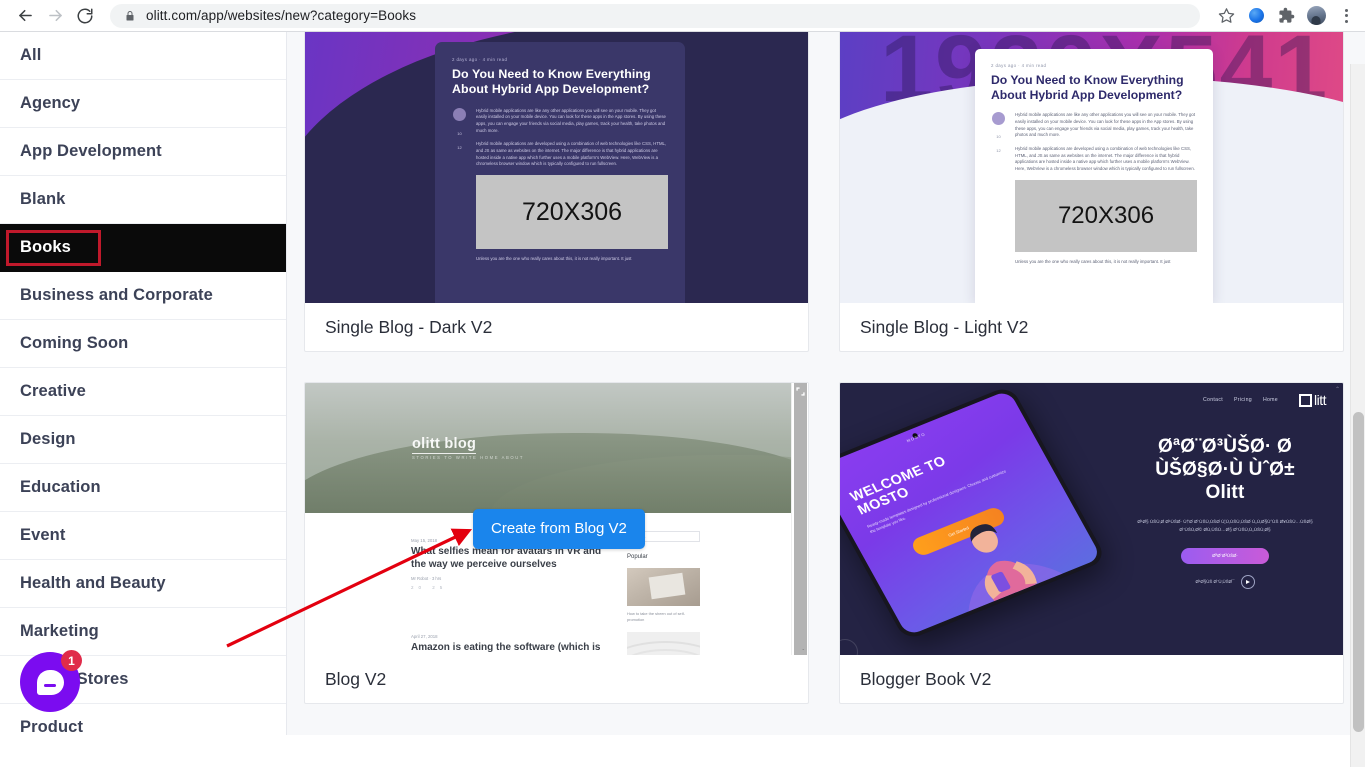 The image size is (1365, 767). Describe the element at coordinates (637, 557) in the screenshot. I see `sidebar-heading: Popular` at that location.